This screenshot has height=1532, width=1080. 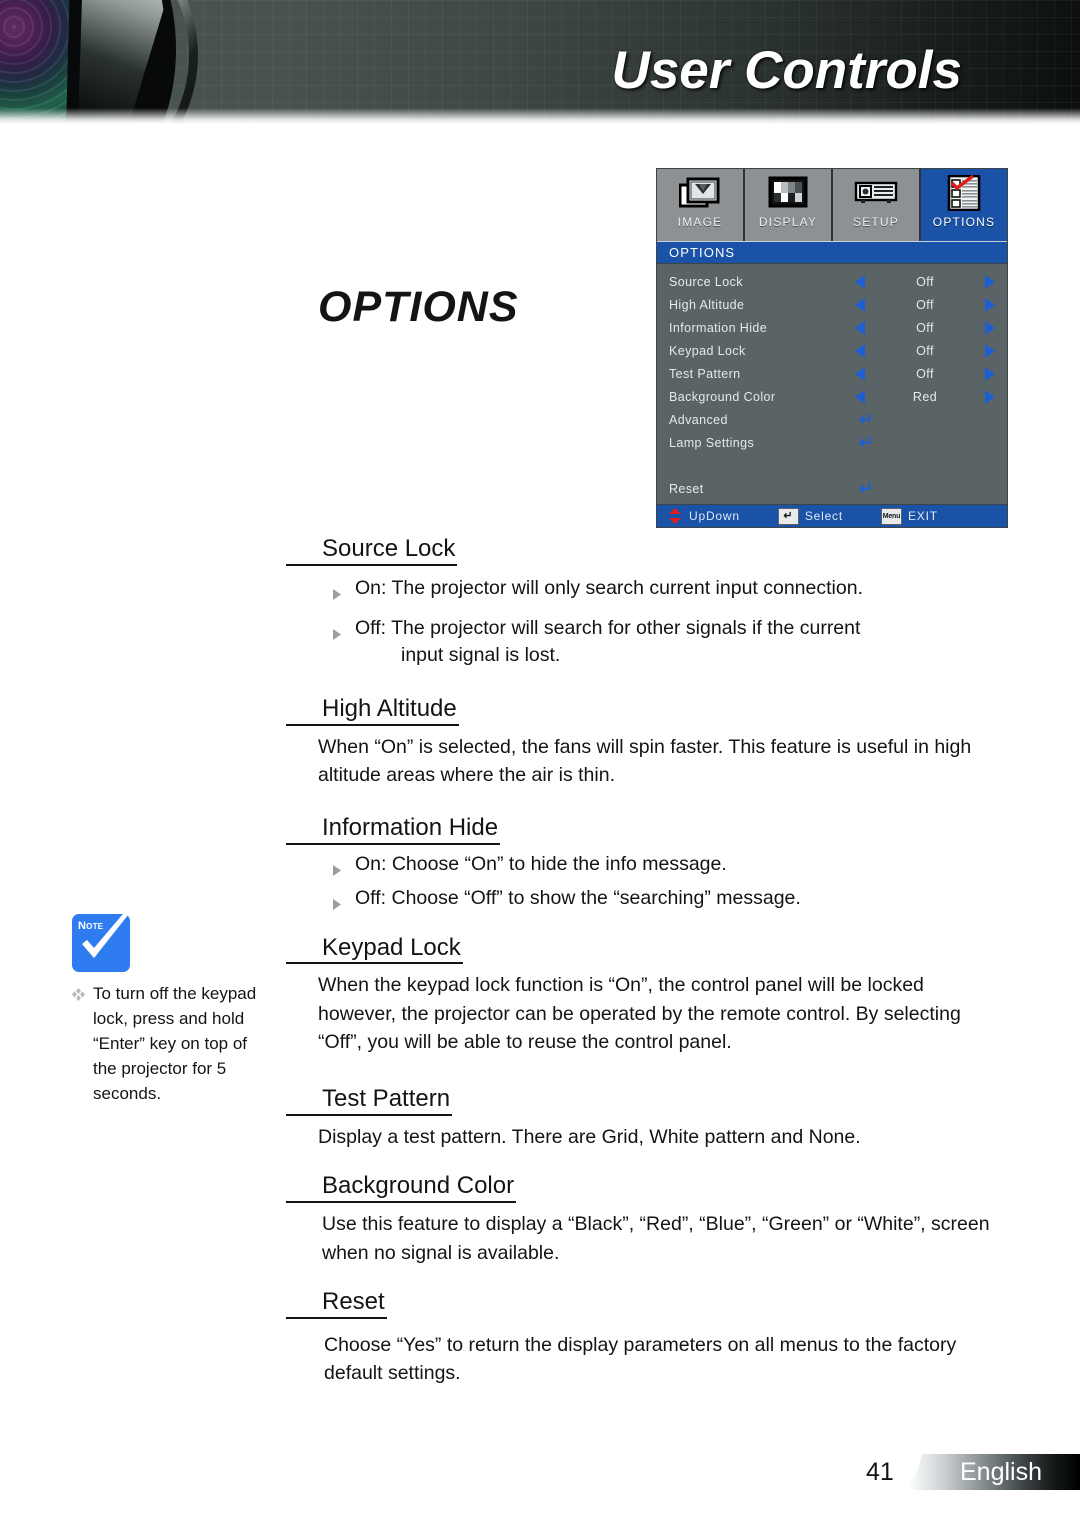 What do you see at coordinates (393, 830) in the screenshot?
I see `section-heading: Information Hide` at bounding box center [393, 830].